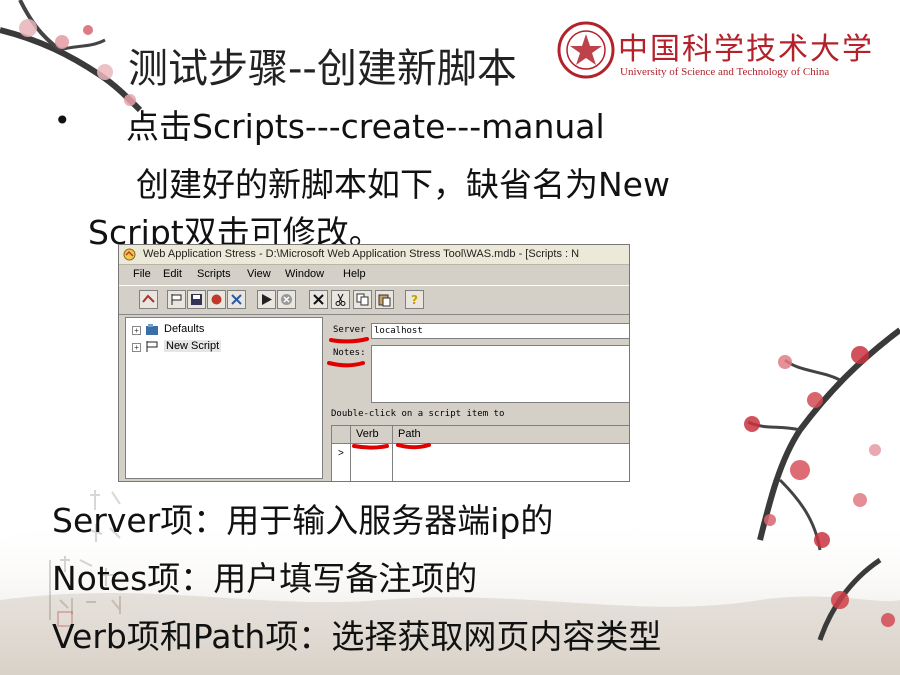 The width and height of the screenshot is (900, 675). What do you see at coordinates (379, 393) in the screenshot?
I see `red-underline-annotations` at bounding box center [379, 393].